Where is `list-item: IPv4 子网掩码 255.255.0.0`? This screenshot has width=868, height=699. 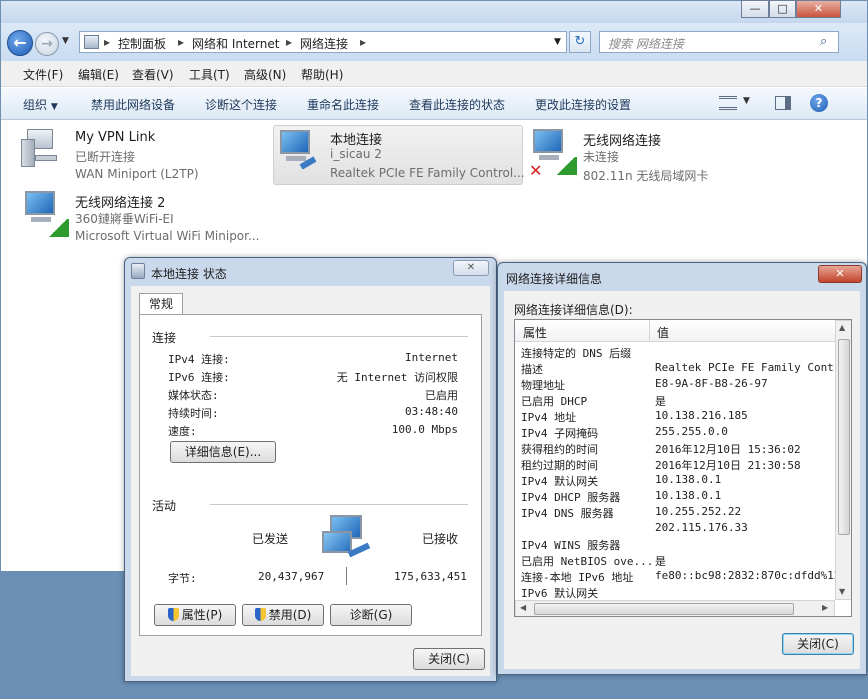 list-item: IPv4 子网掩码 255.255.0.0 is located at coordinates (675, 432).